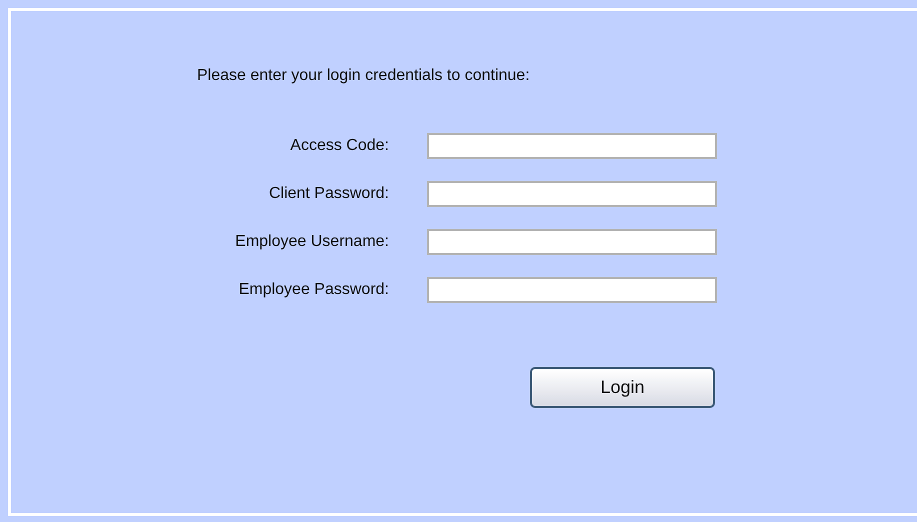 Image resolution: width=917 pixels, height=522 pixels. Describe the element at coordinates (339, 146) in the screenshot. I see `field-label: Access Code:` at that location.